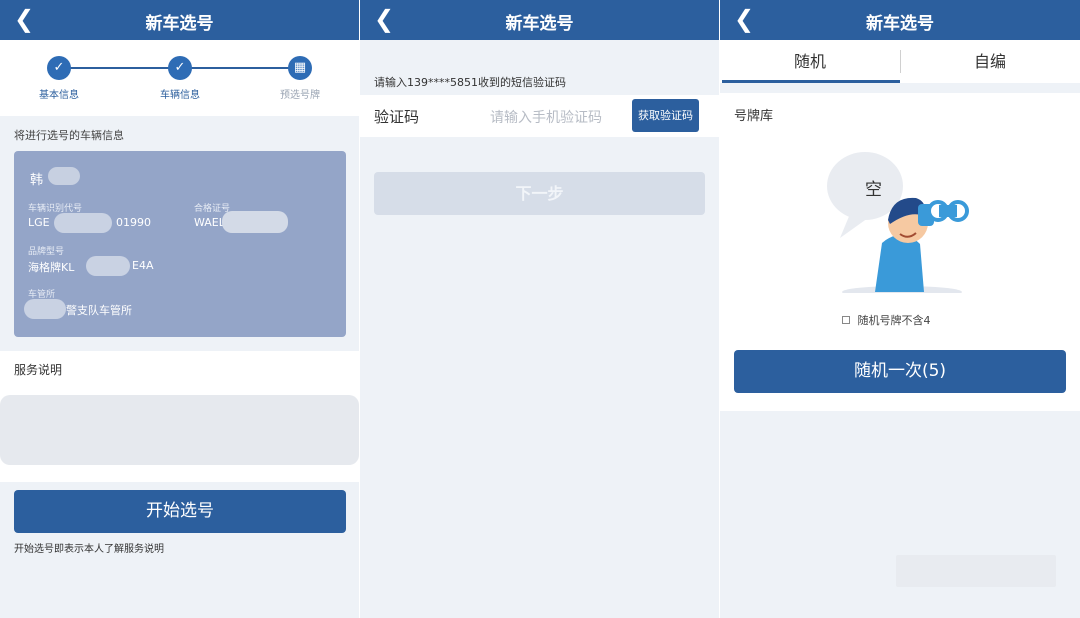  I want to click on progress-steps: ✓ ✓ ▦ 基本信息 车辆信息 预选号牌, so click(179, 78).